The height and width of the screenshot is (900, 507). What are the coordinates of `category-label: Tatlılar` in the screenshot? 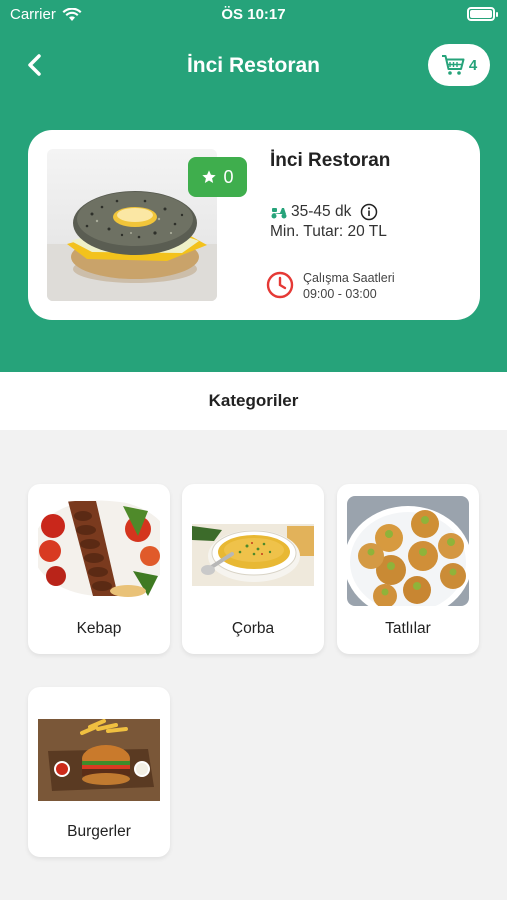 It's located at (408, 628).